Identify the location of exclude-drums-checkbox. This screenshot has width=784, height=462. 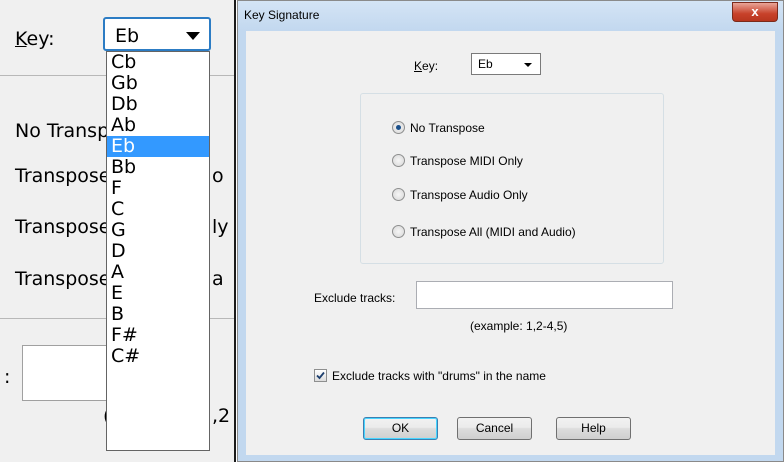
(320, 375).